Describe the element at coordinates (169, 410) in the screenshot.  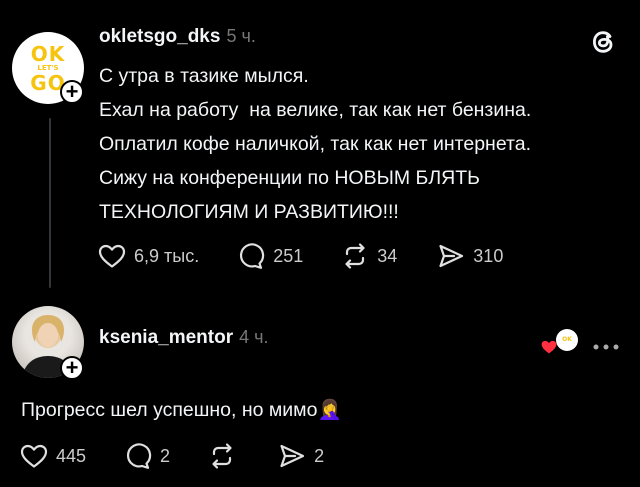
I see `reply-text: Прогресс шел успешно, но мимо` at that location.